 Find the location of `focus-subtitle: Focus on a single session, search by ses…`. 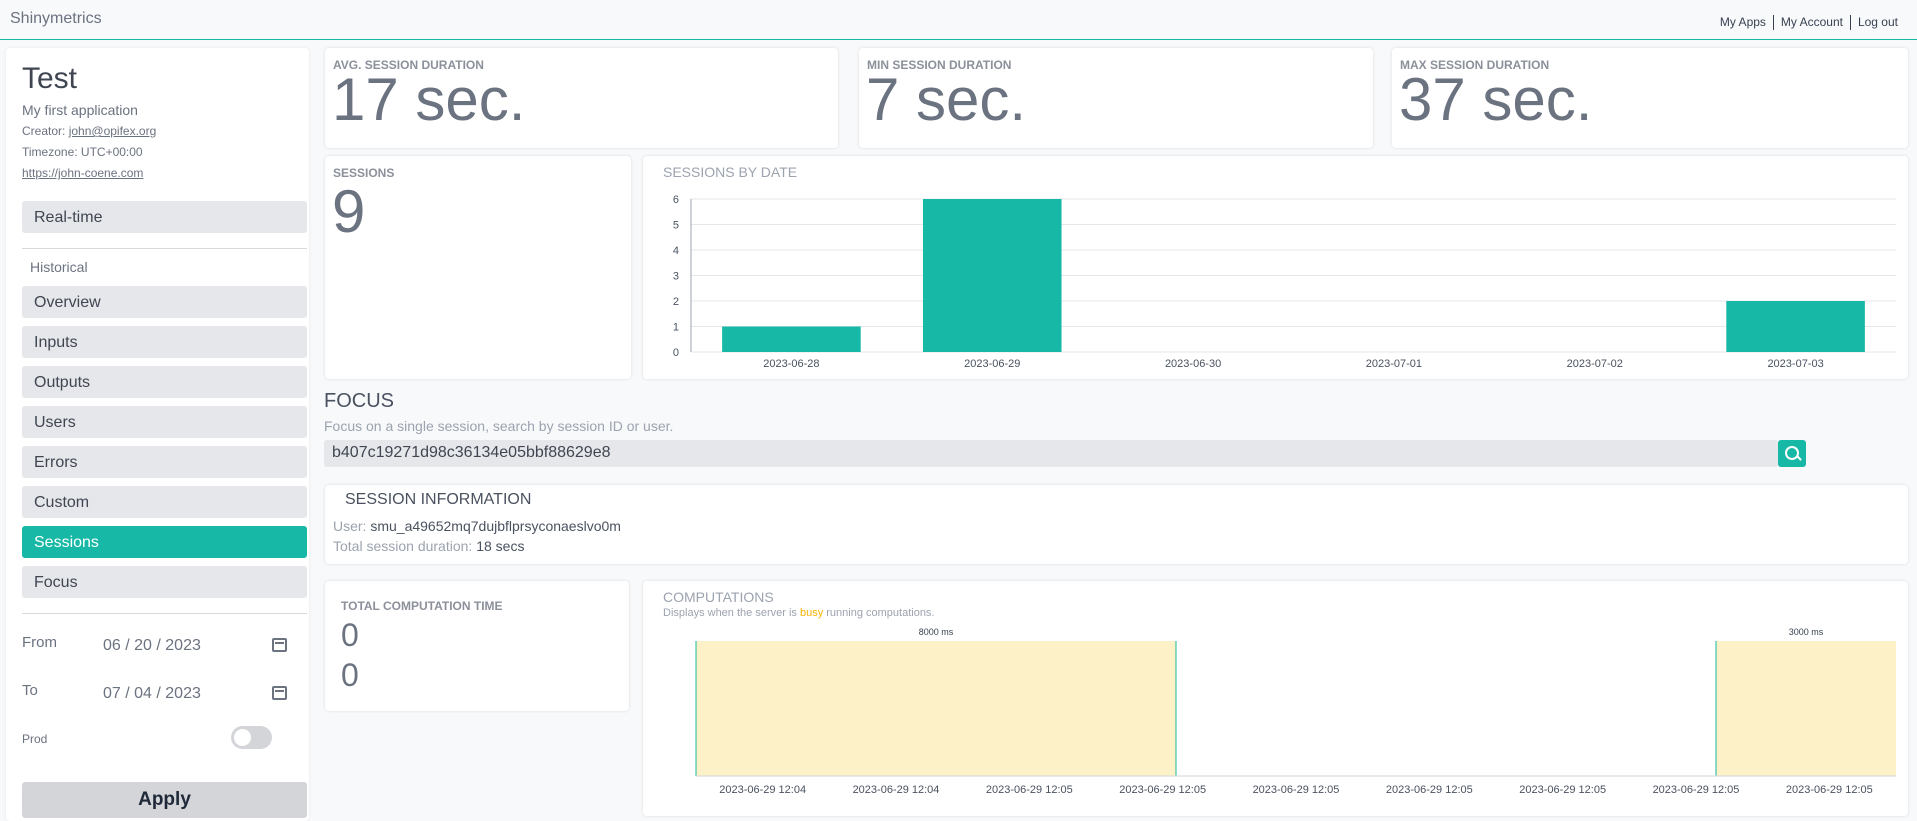

focus-subtitle: Focus on a single session, search by ses… is located at coordinates (499, 426).